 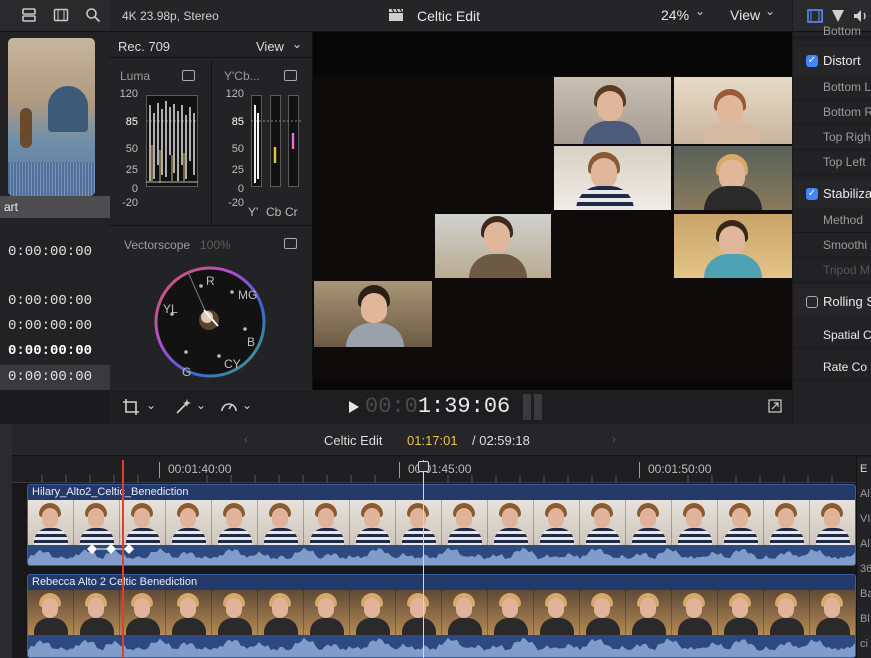 I want to click on search-icon, so click(x=93, y=16).